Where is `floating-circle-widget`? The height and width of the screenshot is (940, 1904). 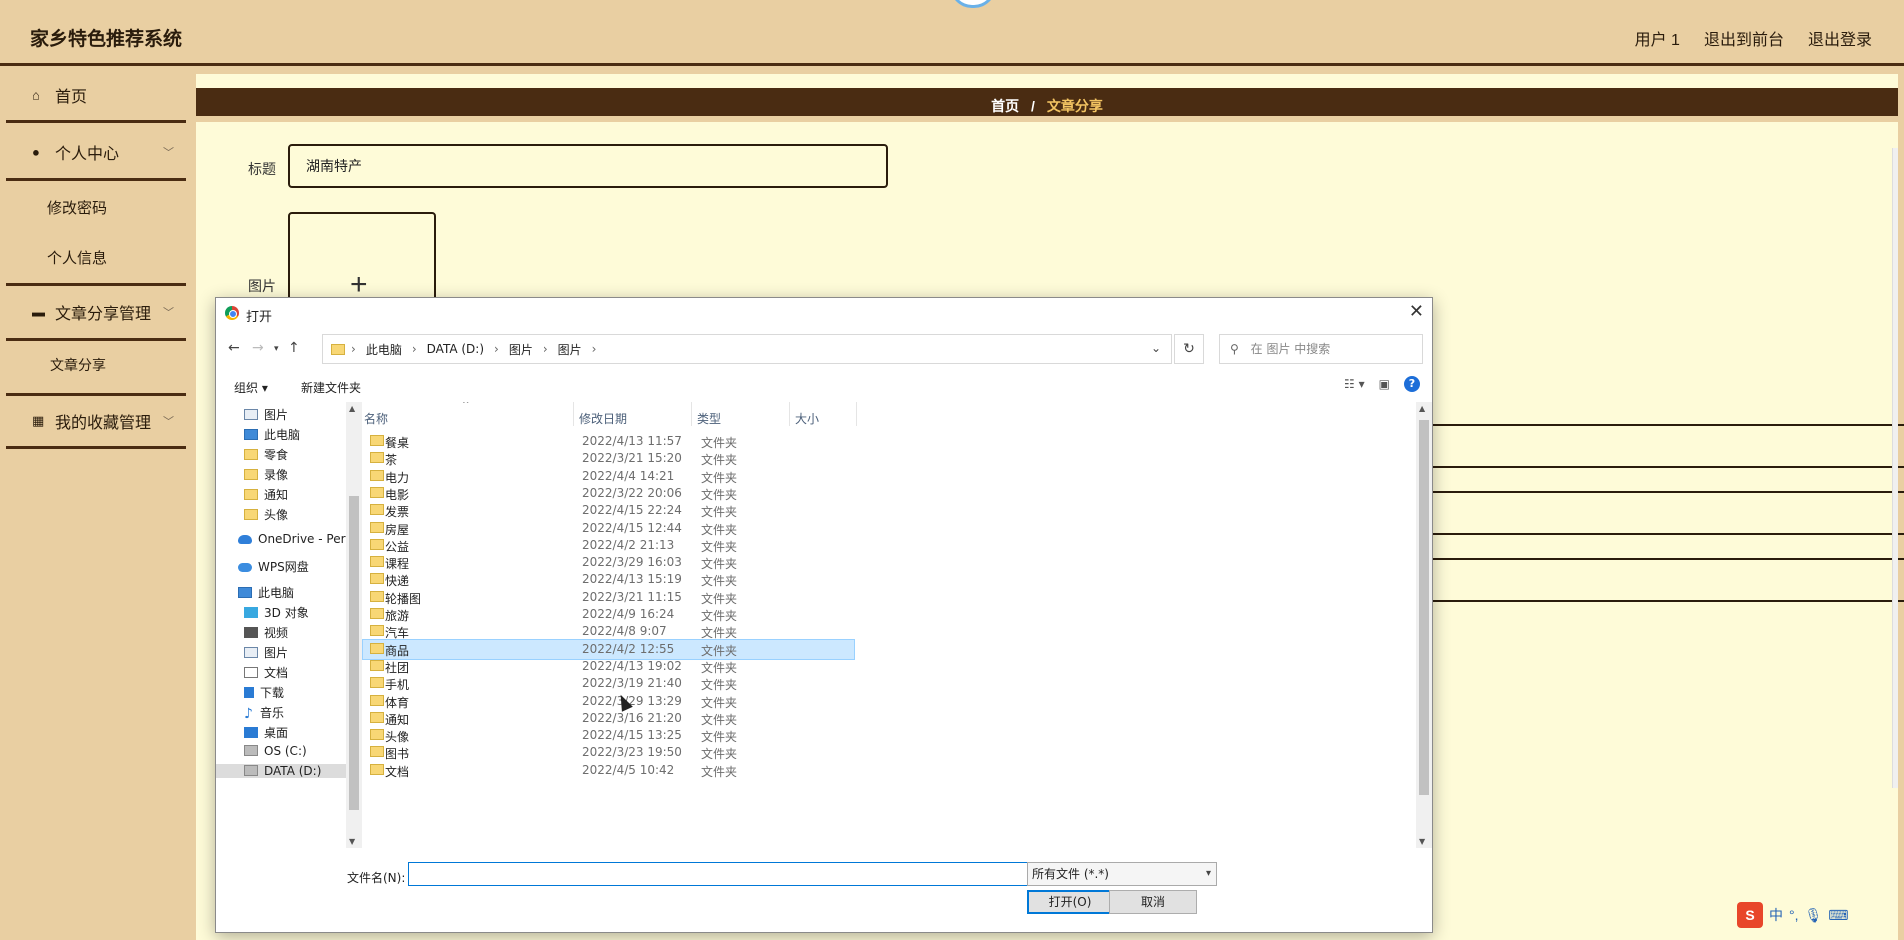 floating-circle-widget is located at coordinates (973, 4).